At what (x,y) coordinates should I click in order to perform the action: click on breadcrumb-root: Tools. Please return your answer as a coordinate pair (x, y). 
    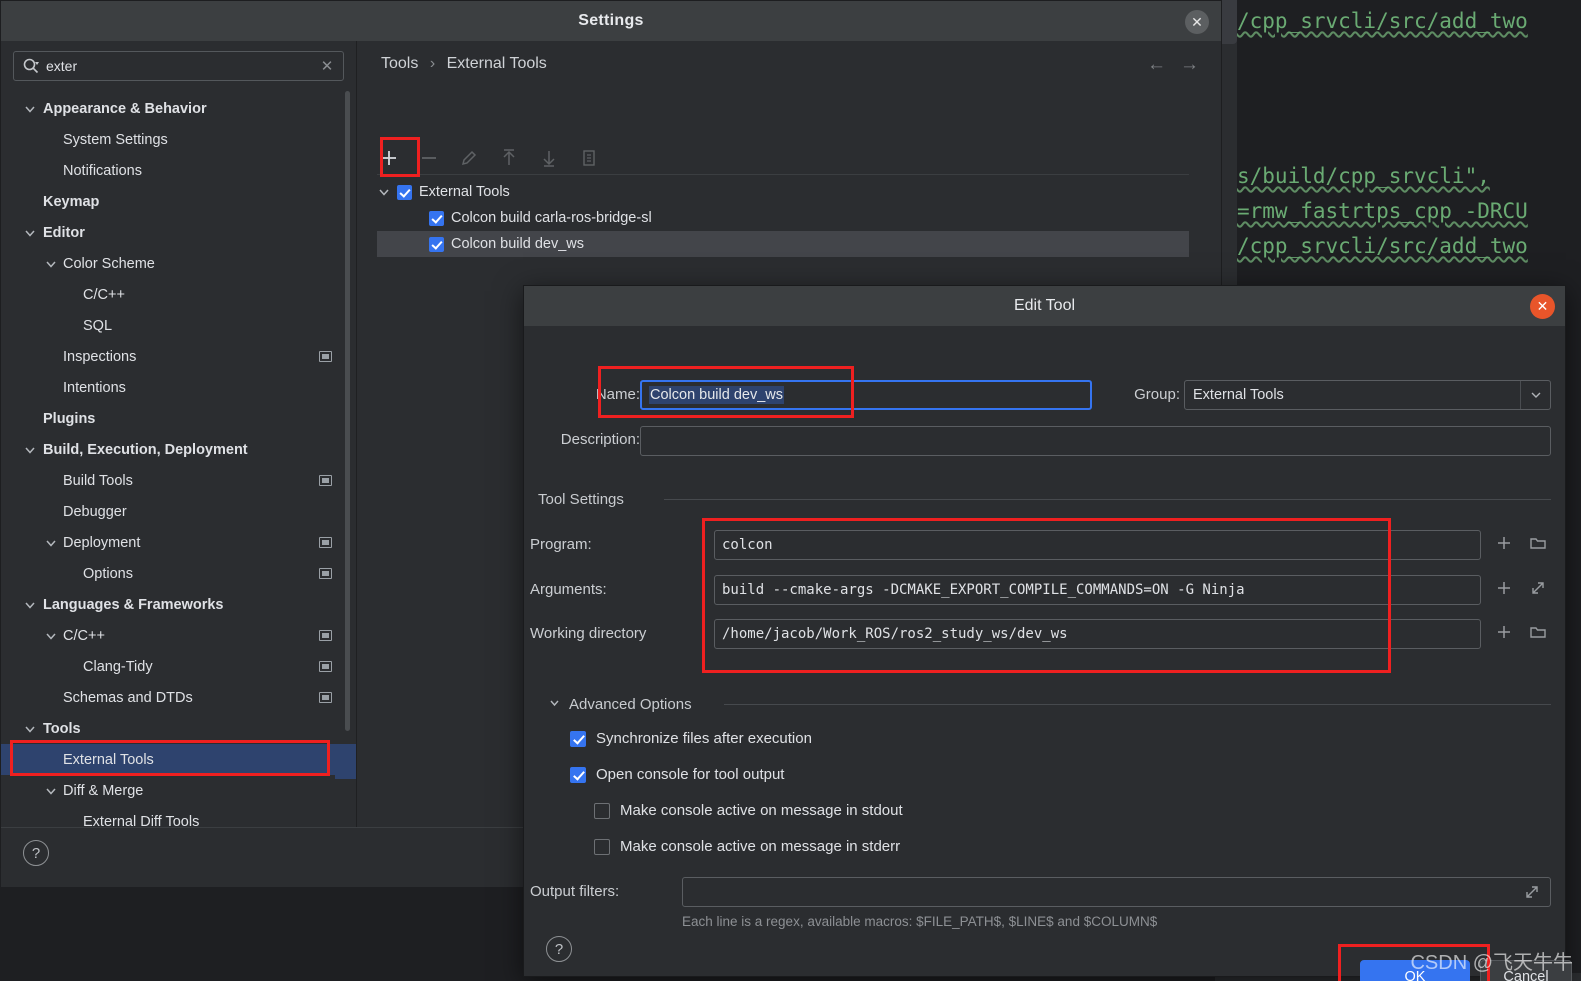
    Looking at the image, I should click on (399, 63).